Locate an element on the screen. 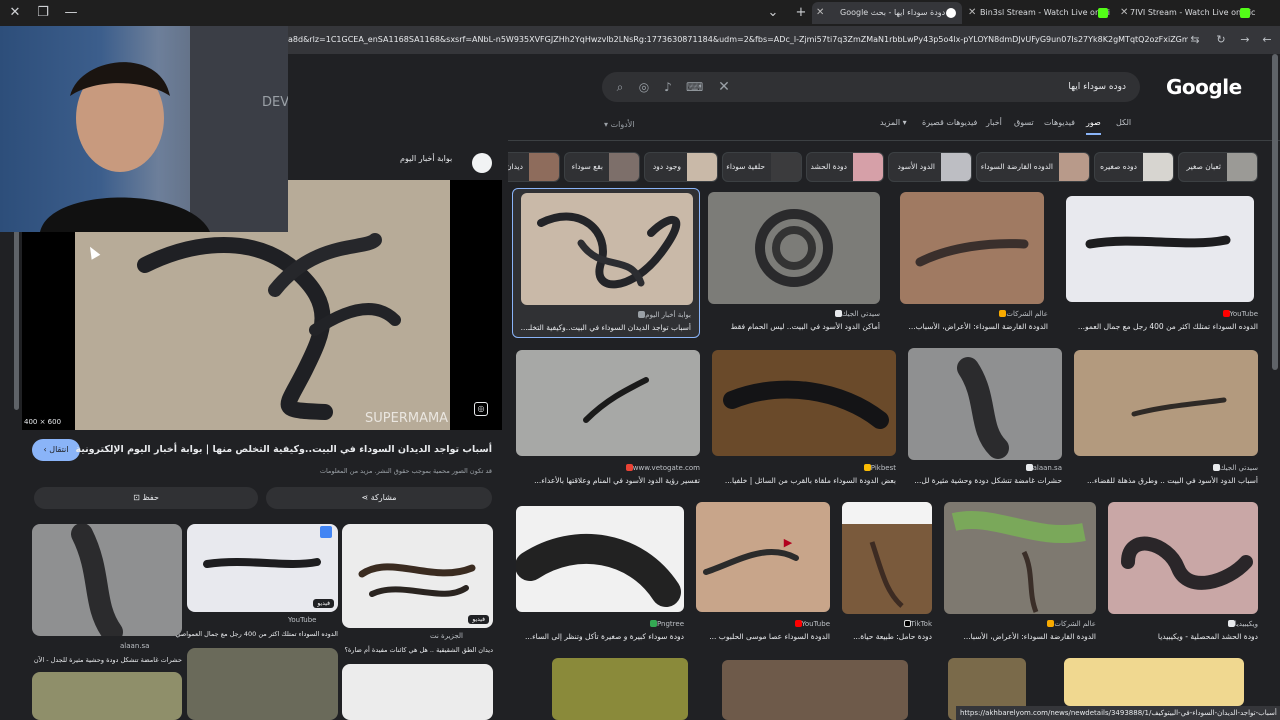 This screenshot has height=720, width=1280. tab-7ivi-stream: ✕ 7IVI Stream - Watch Live on Kic is located at coordinates (1186, 13).